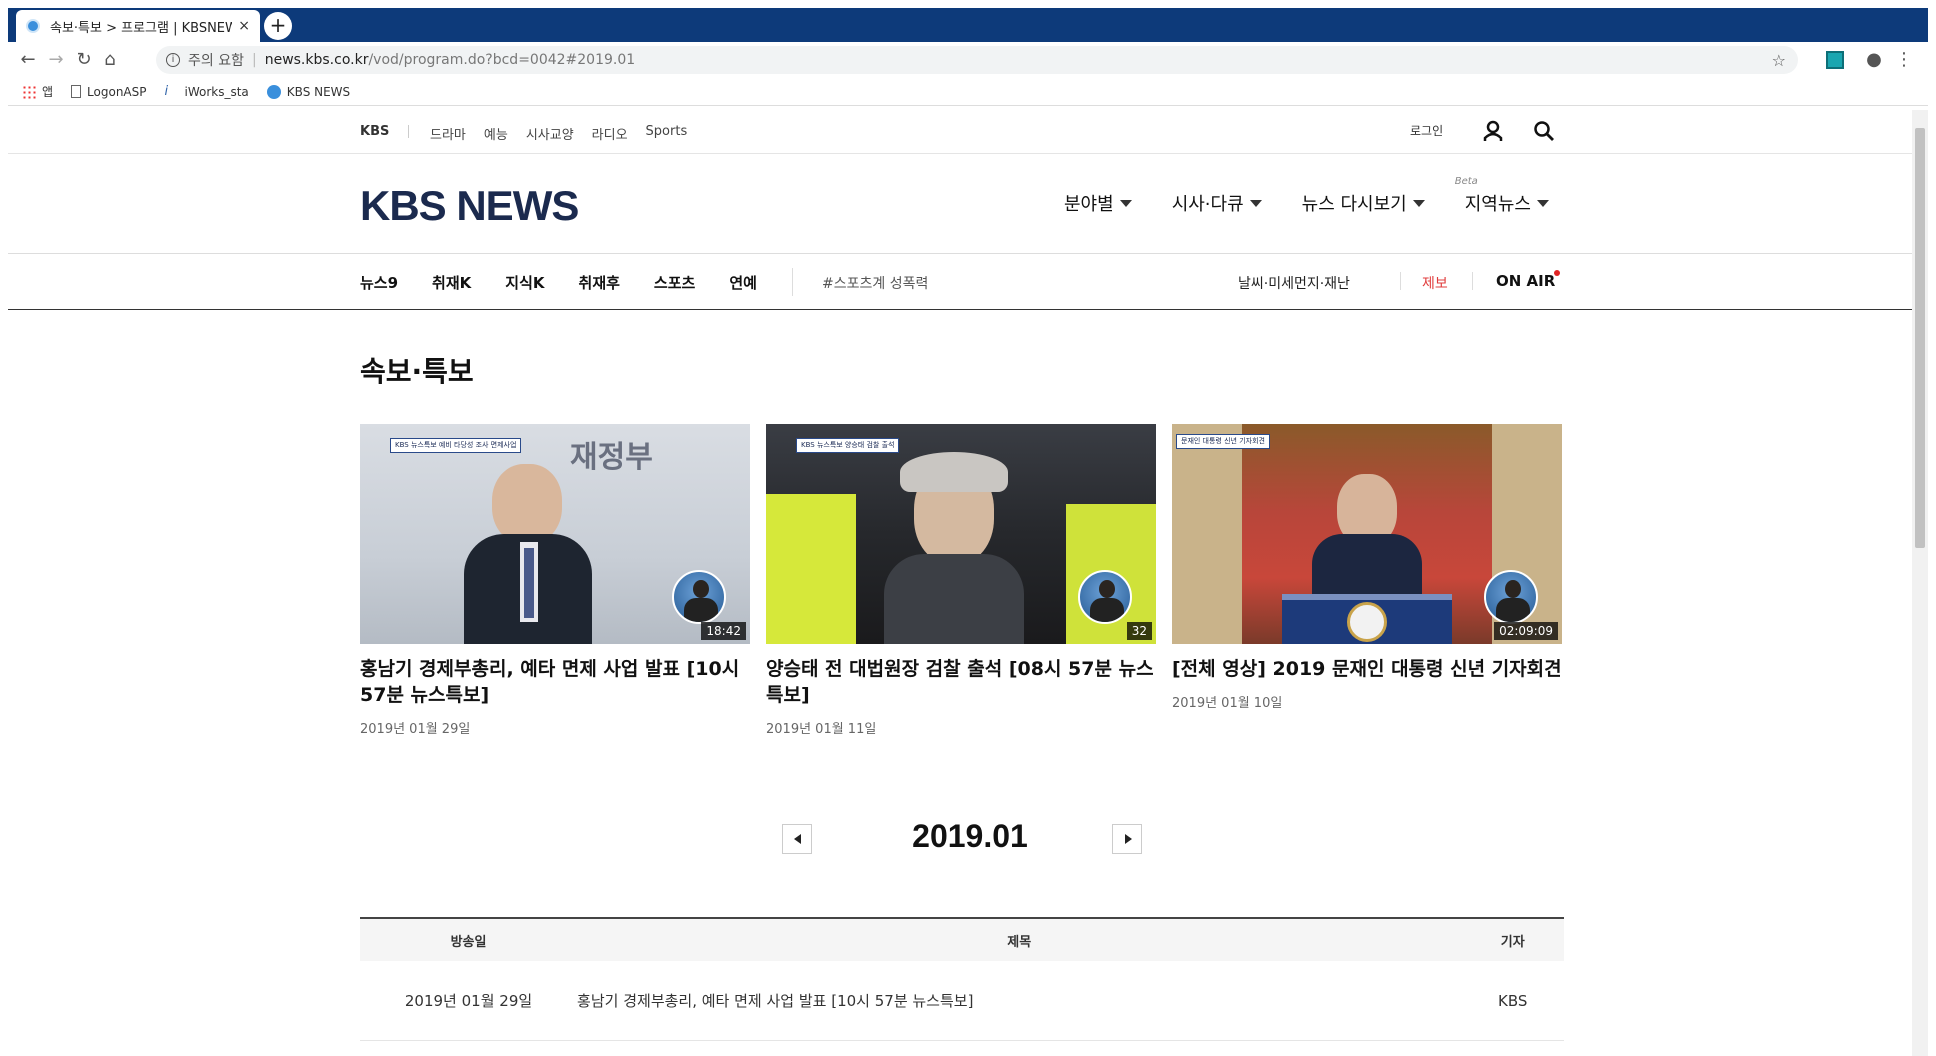 The width and height of the screenshot is (1936, 1056). What do you see at coordinates (599, 282) in the screenshot?
I see `subnav-chwijaehu: 취재후` at bounding box center [599, 282].